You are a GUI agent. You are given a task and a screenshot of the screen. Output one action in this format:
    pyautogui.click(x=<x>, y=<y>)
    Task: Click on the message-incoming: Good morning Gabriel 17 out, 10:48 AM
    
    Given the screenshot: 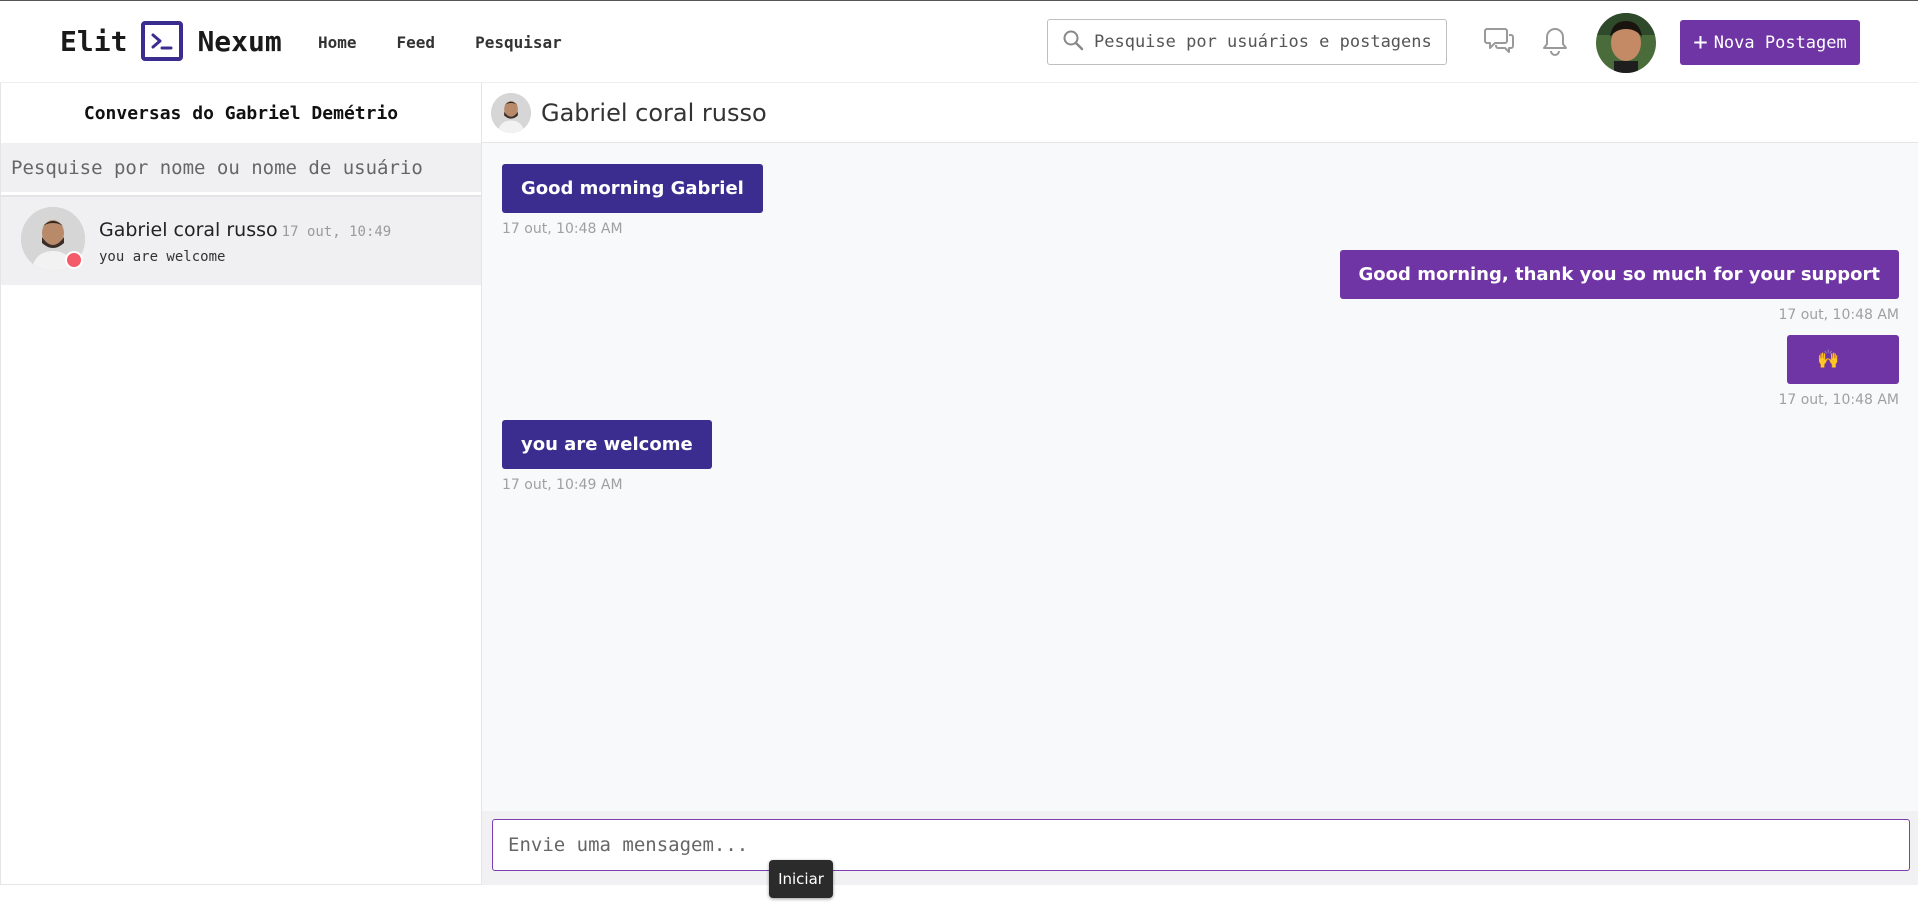 What is the action you would take?
    pyautogui.click(x=632, y=200)
    